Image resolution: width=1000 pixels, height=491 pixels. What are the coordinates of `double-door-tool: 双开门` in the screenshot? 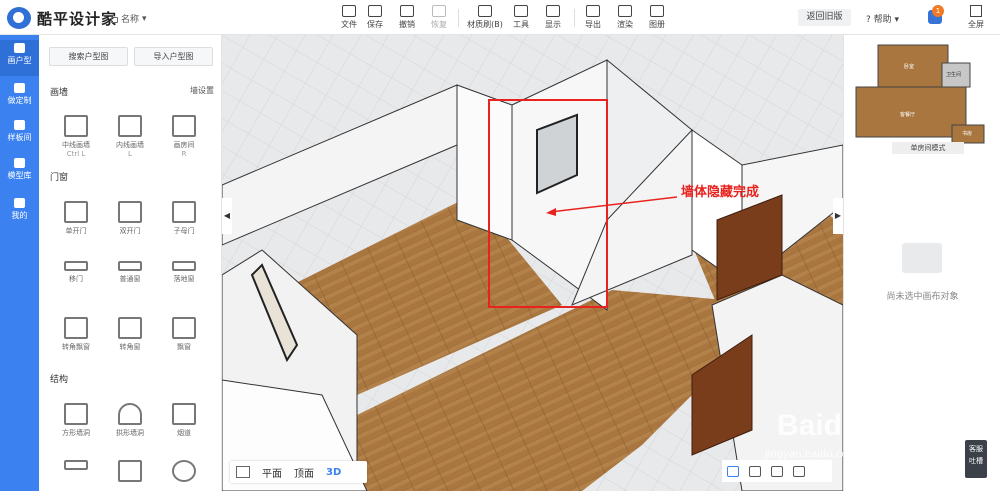 It's located at (130, 218).